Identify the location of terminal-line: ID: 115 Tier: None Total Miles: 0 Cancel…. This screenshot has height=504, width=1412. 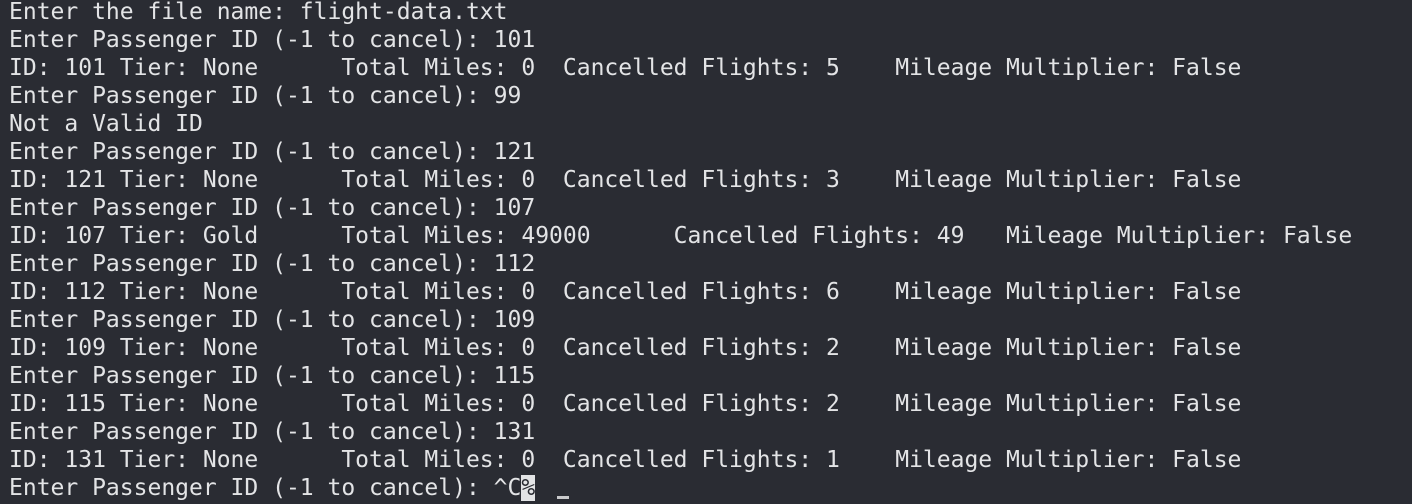
(625, 404).